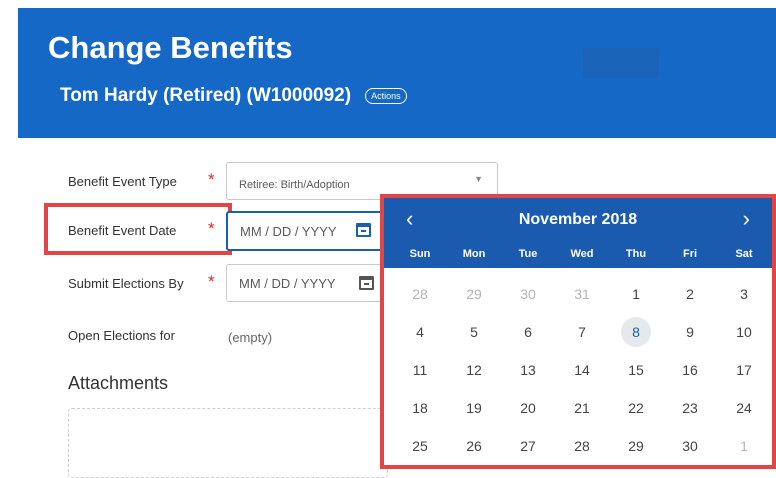 This screenshot has height=478, width=776. I want to click on calendar-day: 18, so click(420, 408).